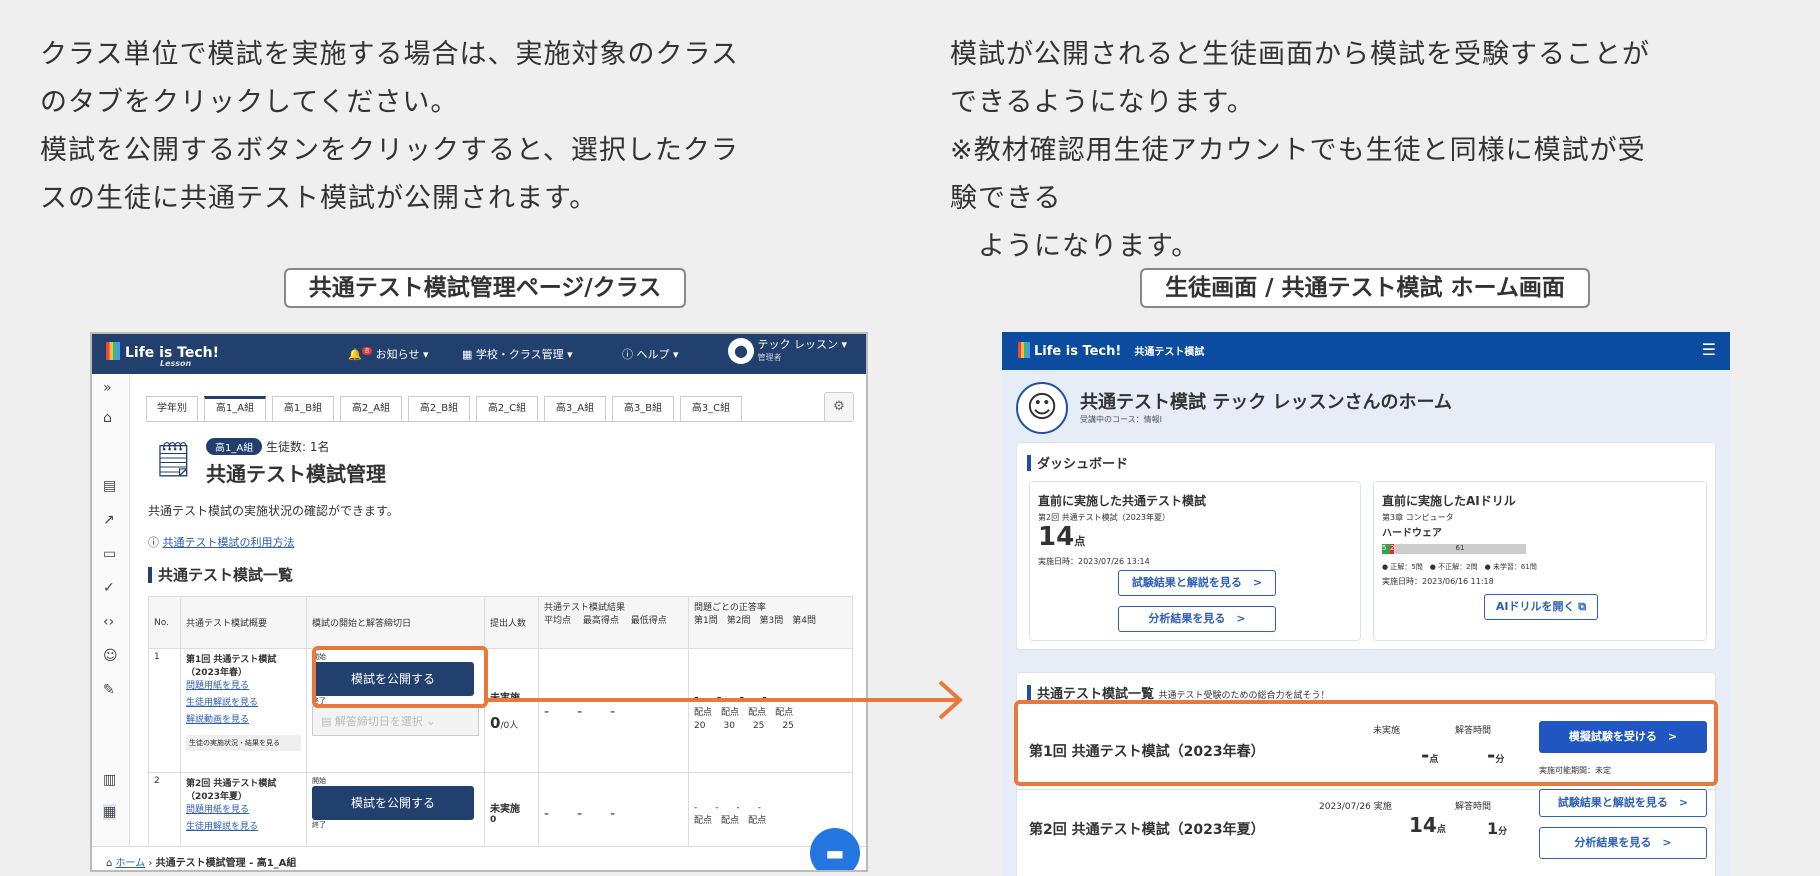 This screenshot has height=876, width=1820. I want to click on admin-sidebar: » ⌂ ▤ ↗ ▭ ✓ ‹› ☺ ✎ ▥ ▦, so click(111, 622).